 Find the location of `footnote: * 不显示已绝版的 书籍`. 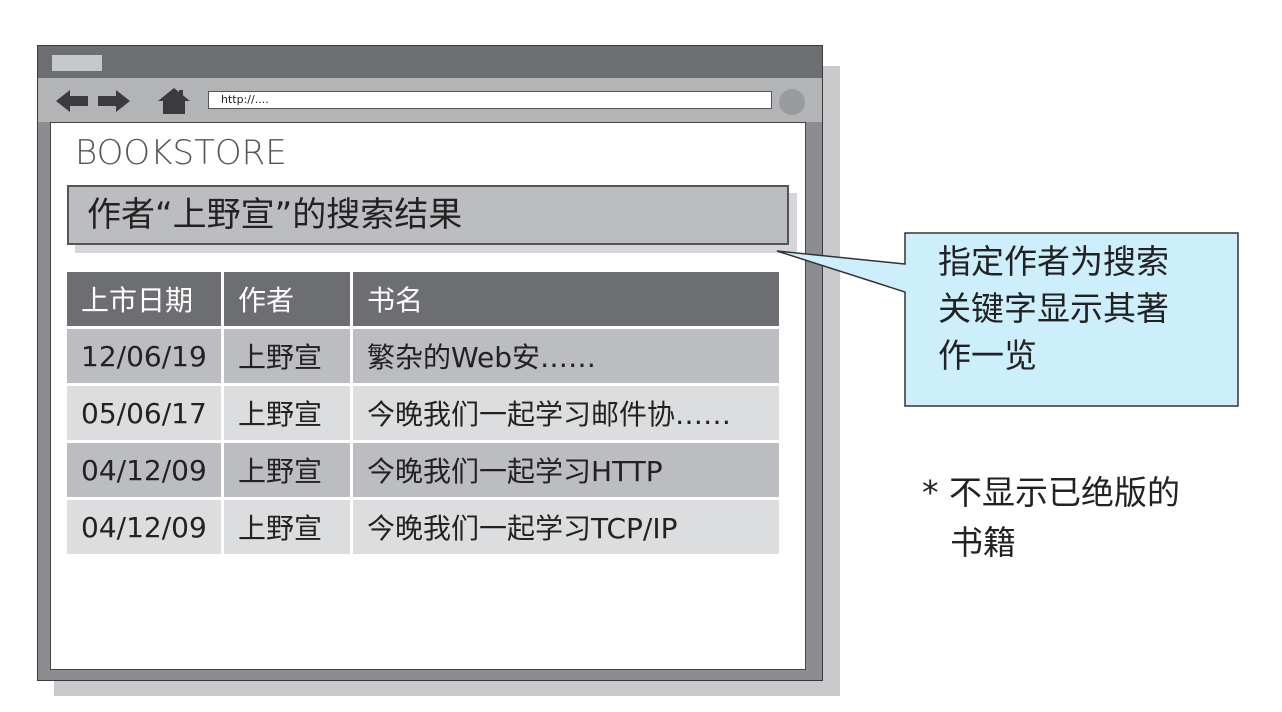

footnote: * 不显示已绝版的 书籍 is located at coordinates (1087, 518).